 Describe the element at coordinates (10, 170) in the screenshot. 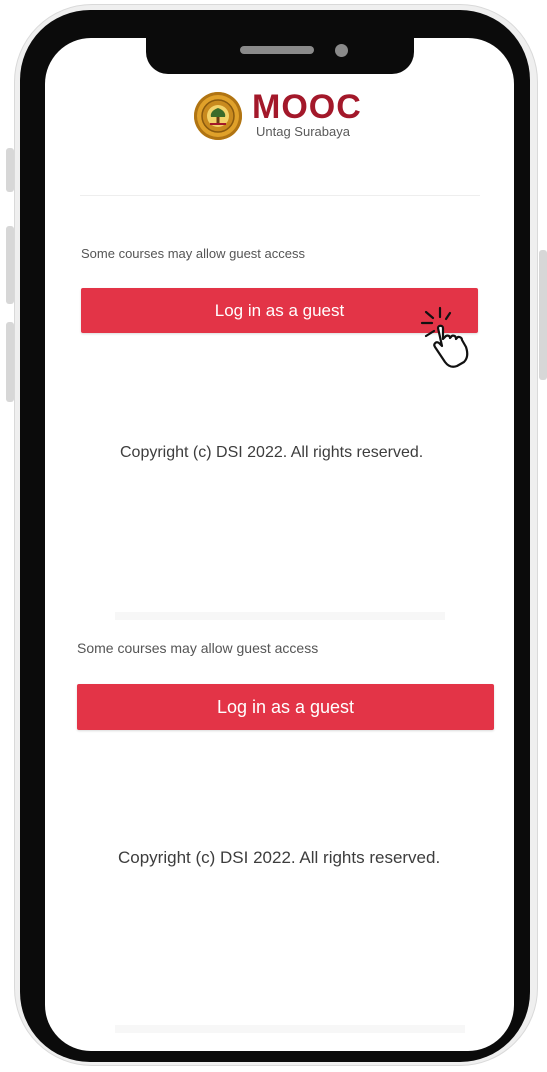

I see `phone-side-button` at that location.